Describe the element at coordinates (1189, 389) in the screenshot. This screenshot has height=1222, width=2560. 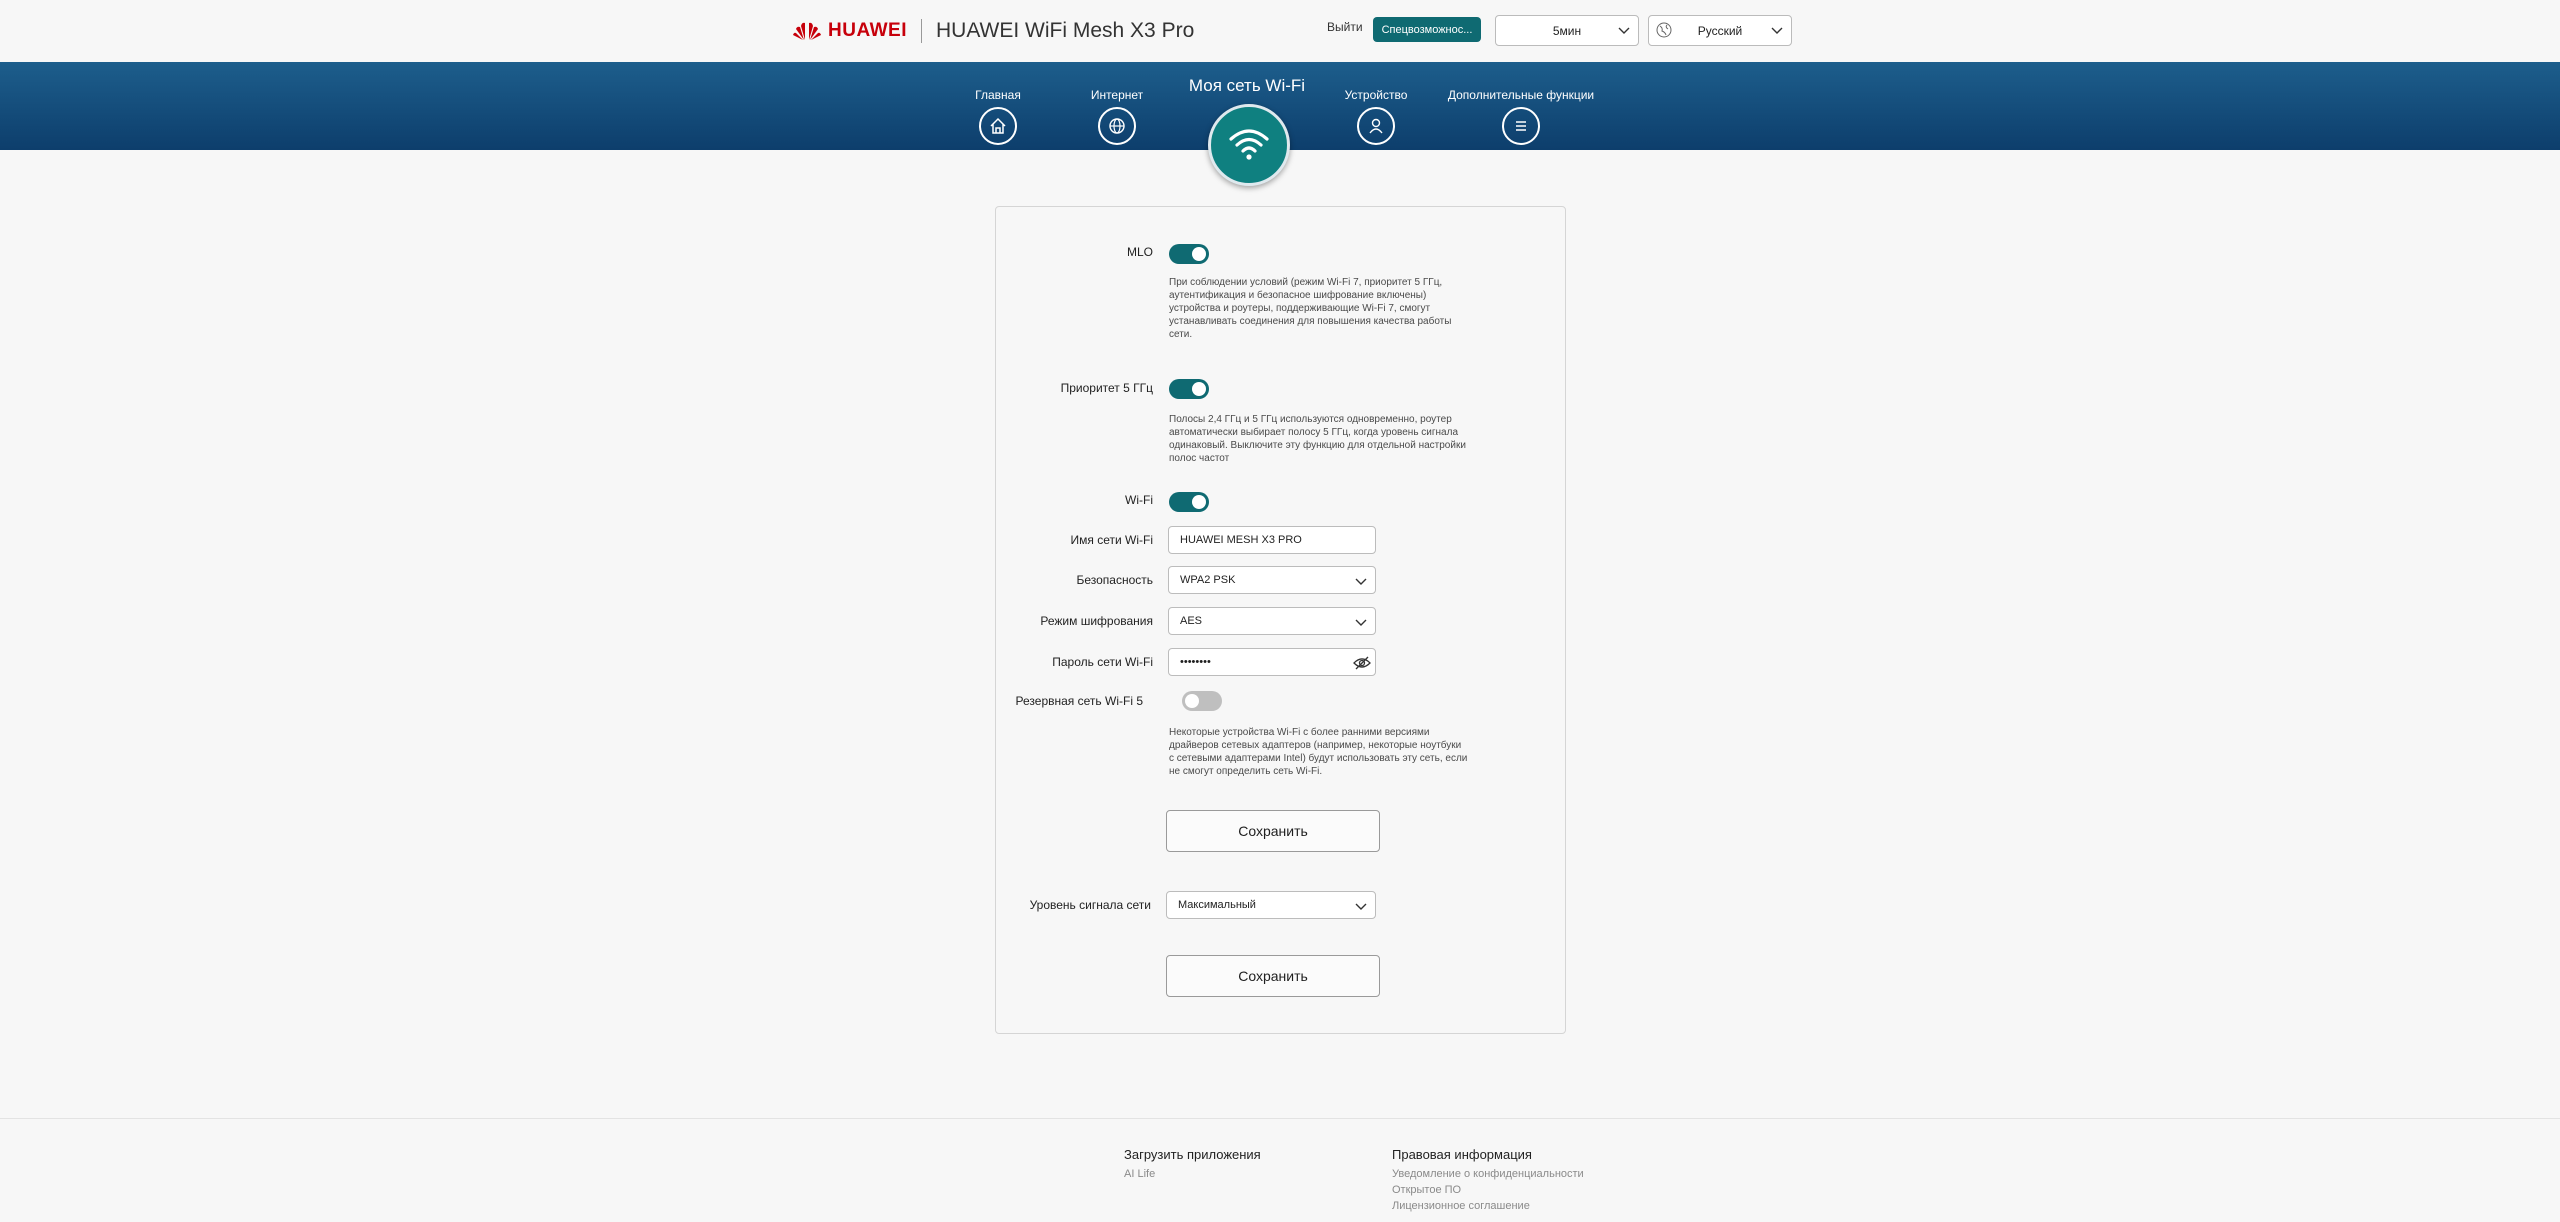
I see `priority-5ghz-toggle` at that location.